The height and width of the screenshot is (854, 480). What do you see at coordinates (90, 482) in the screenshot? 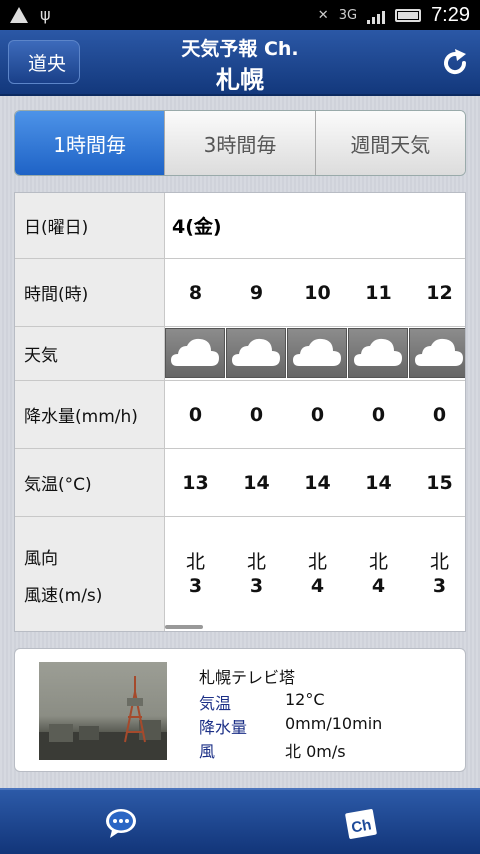
I see `temp-label: 気温(°C)` at bounding box center [90, 482].